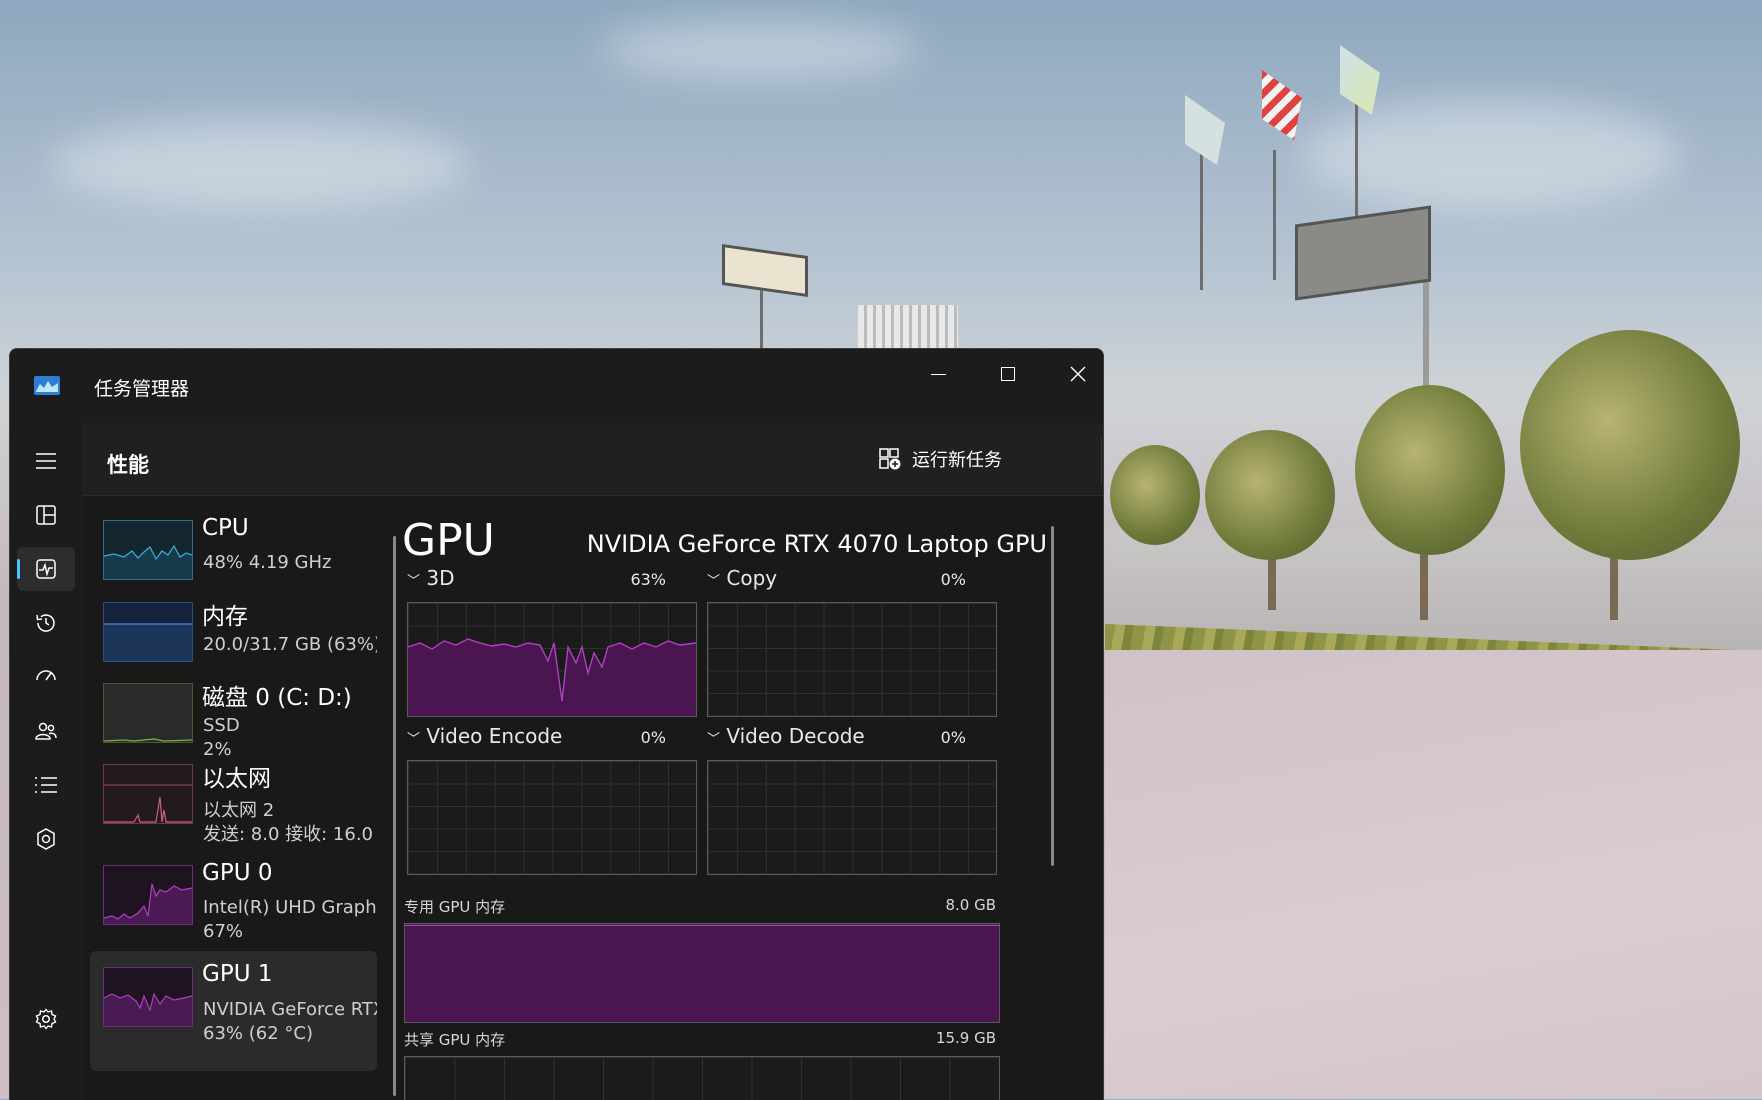 Image resolution: width=1762 pixels, height=1100 pixels. I want to click on device-detail: 67%, so click(223, 931).